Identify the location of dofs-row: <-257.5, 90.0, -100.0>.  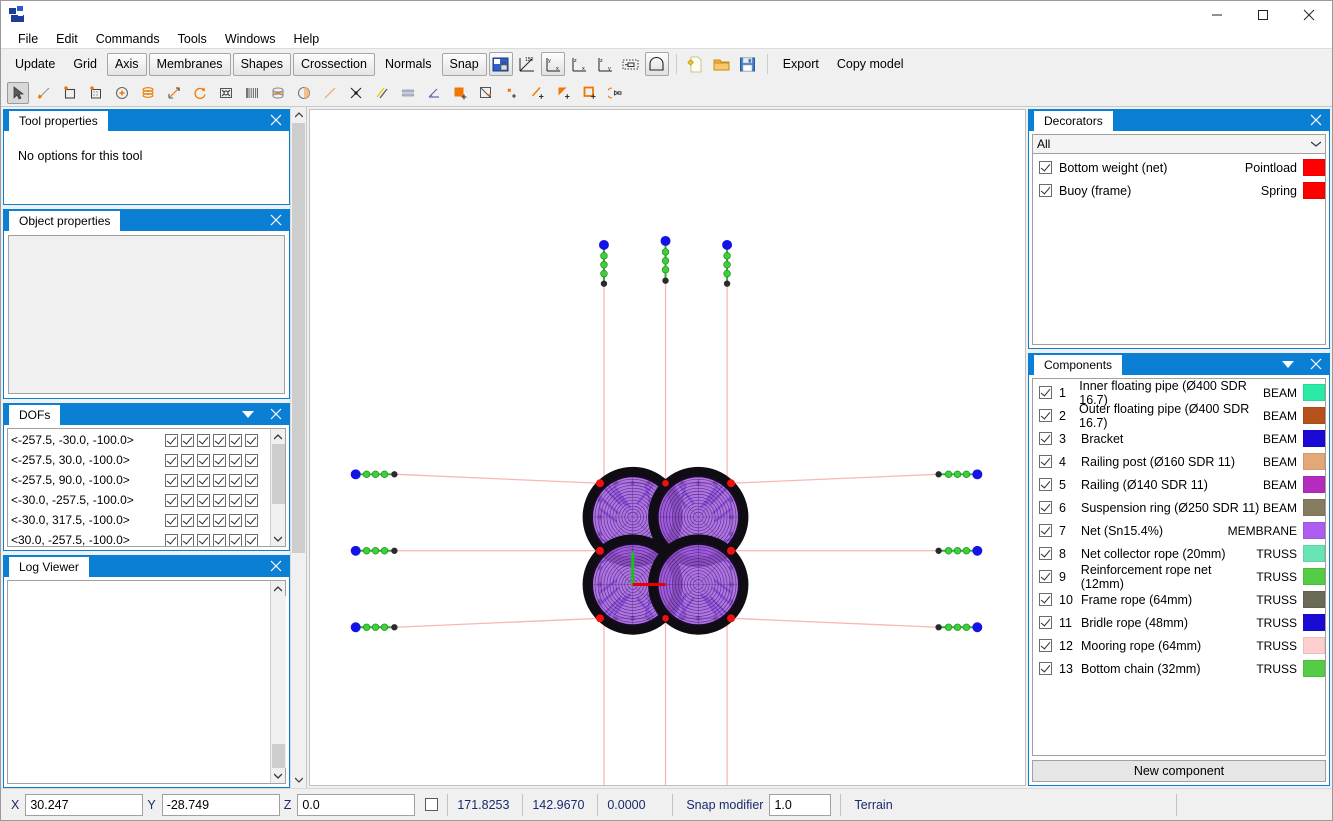
(140, 480).